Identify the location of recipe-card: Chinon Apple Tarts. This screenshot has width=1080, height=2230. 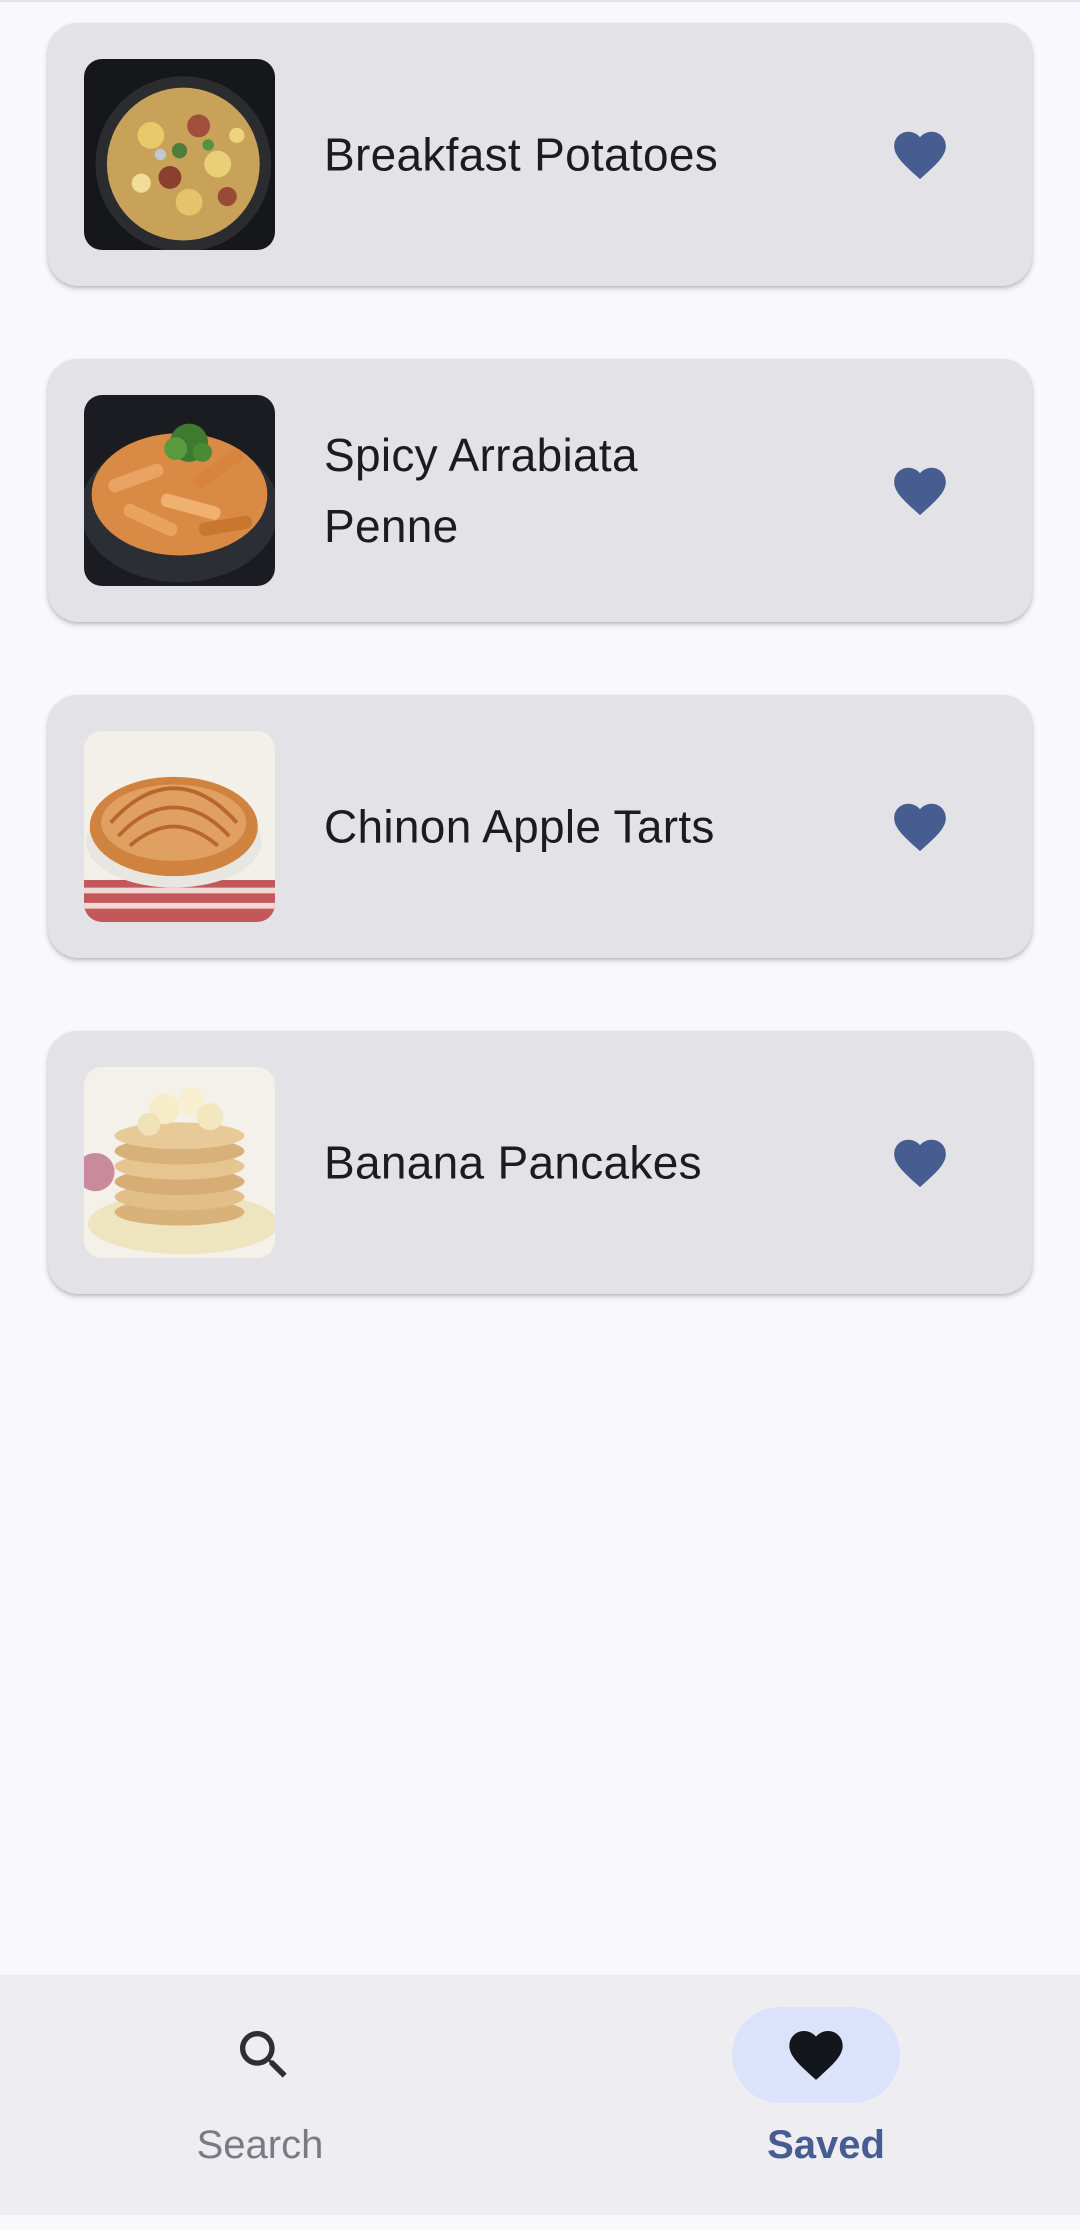
(540, 826).